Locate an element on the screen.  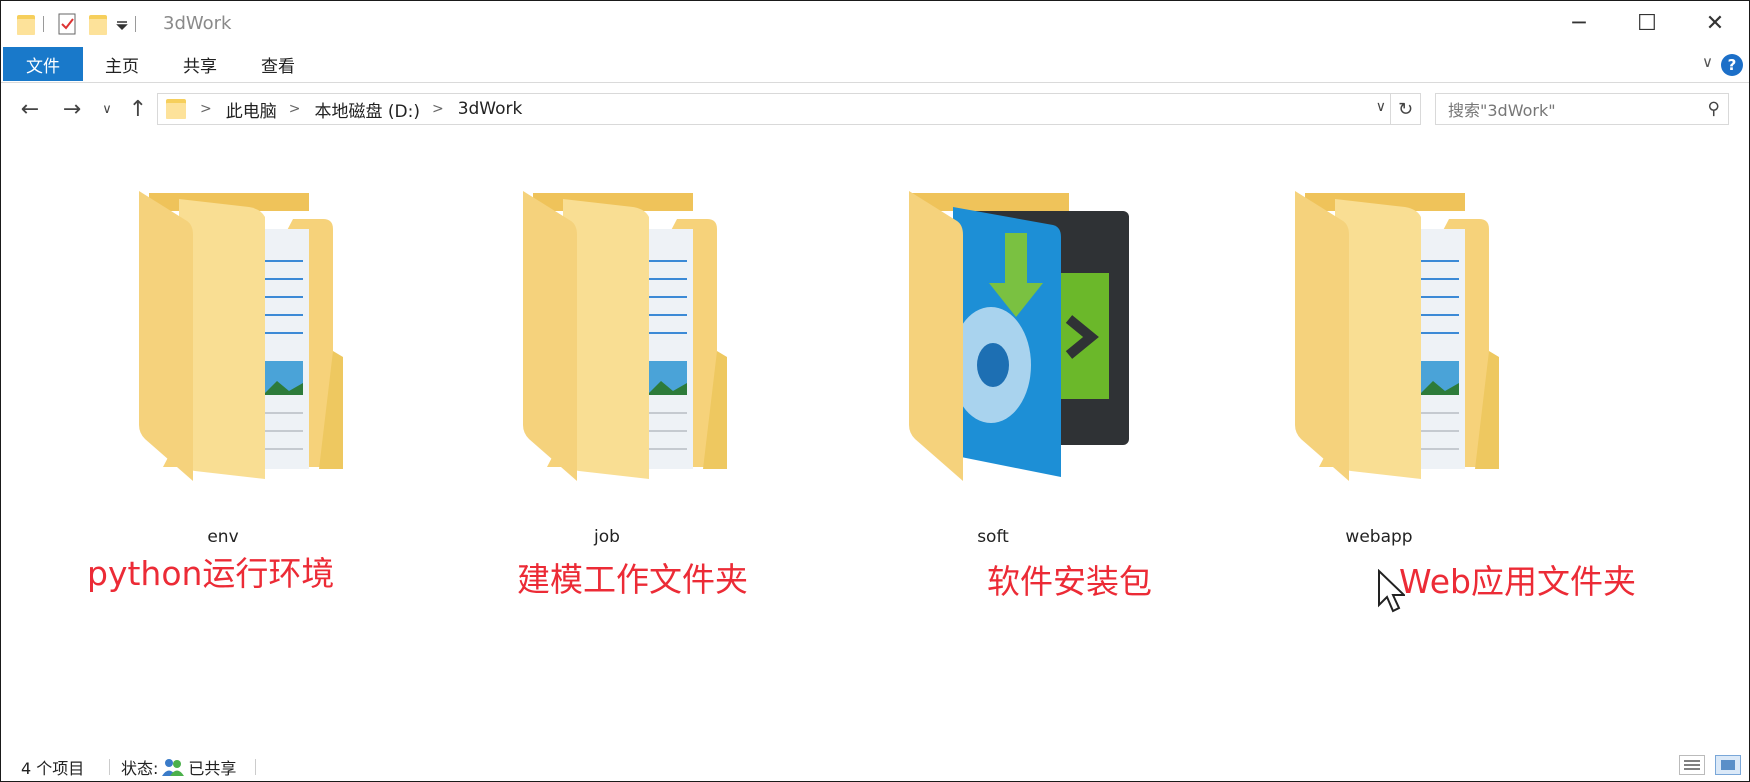
annotation-soft: 软件安装包 is located at coordinates (1069, 581).